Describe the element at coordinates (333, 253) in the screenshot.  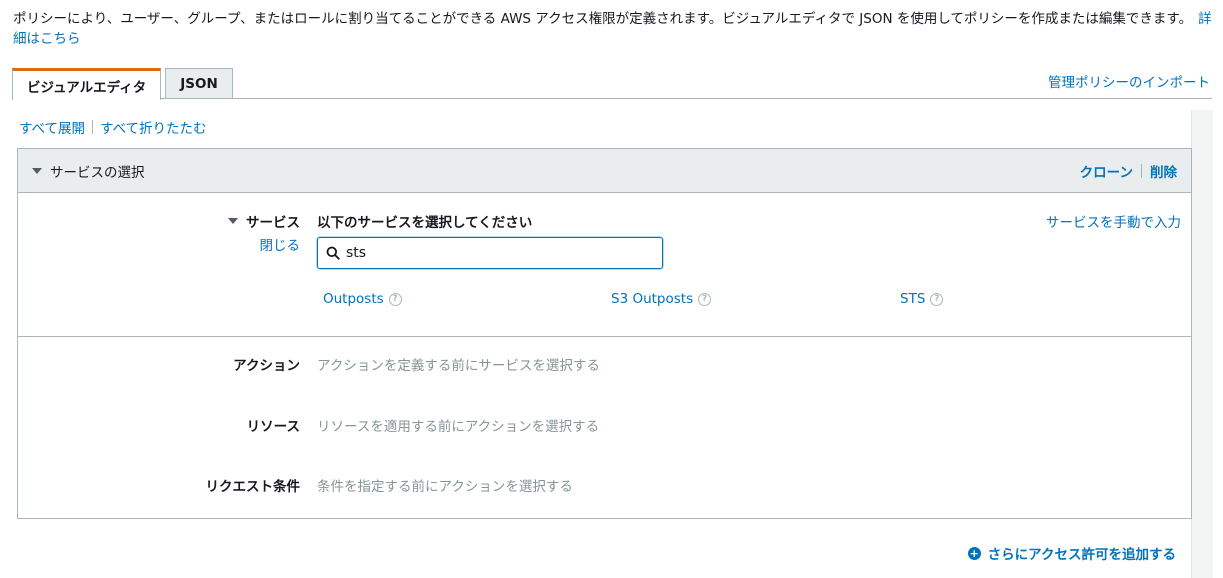
I see `search-icon` at that location.